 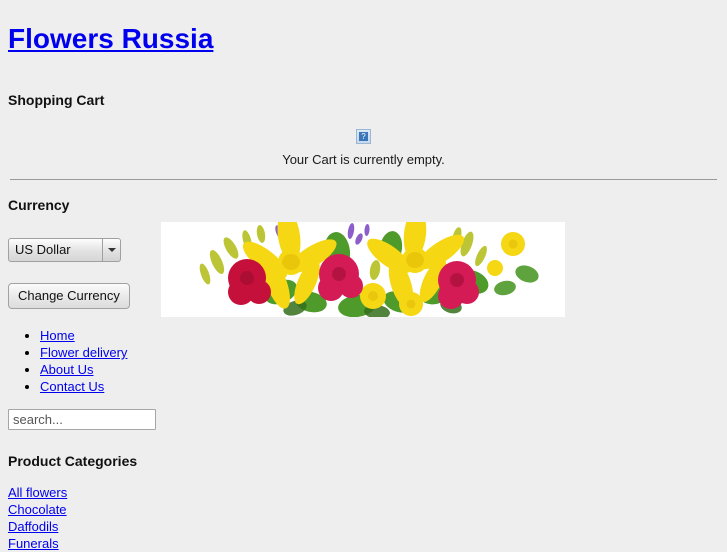 I want to click on site-title-link: Flowers Russia, so click(x=110, y=38).